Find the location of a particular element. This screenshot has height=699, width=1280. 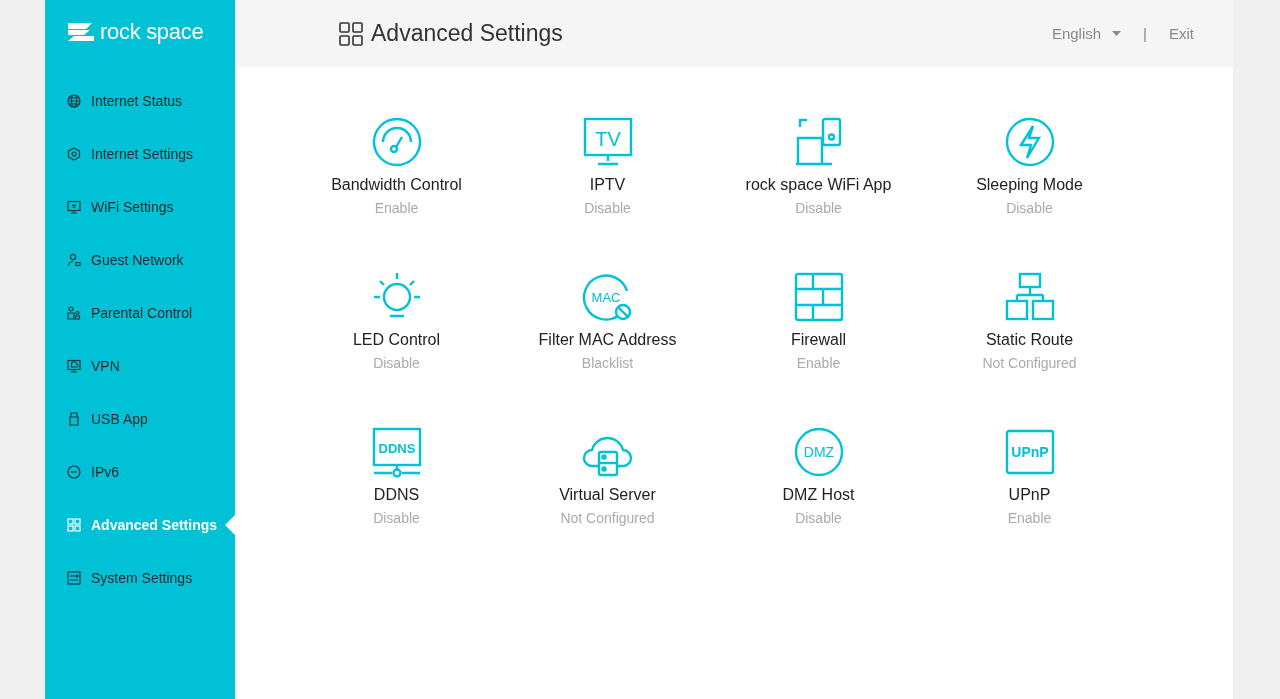

feature-name: Sleeping Mode is located at coordinates (1029, 185).